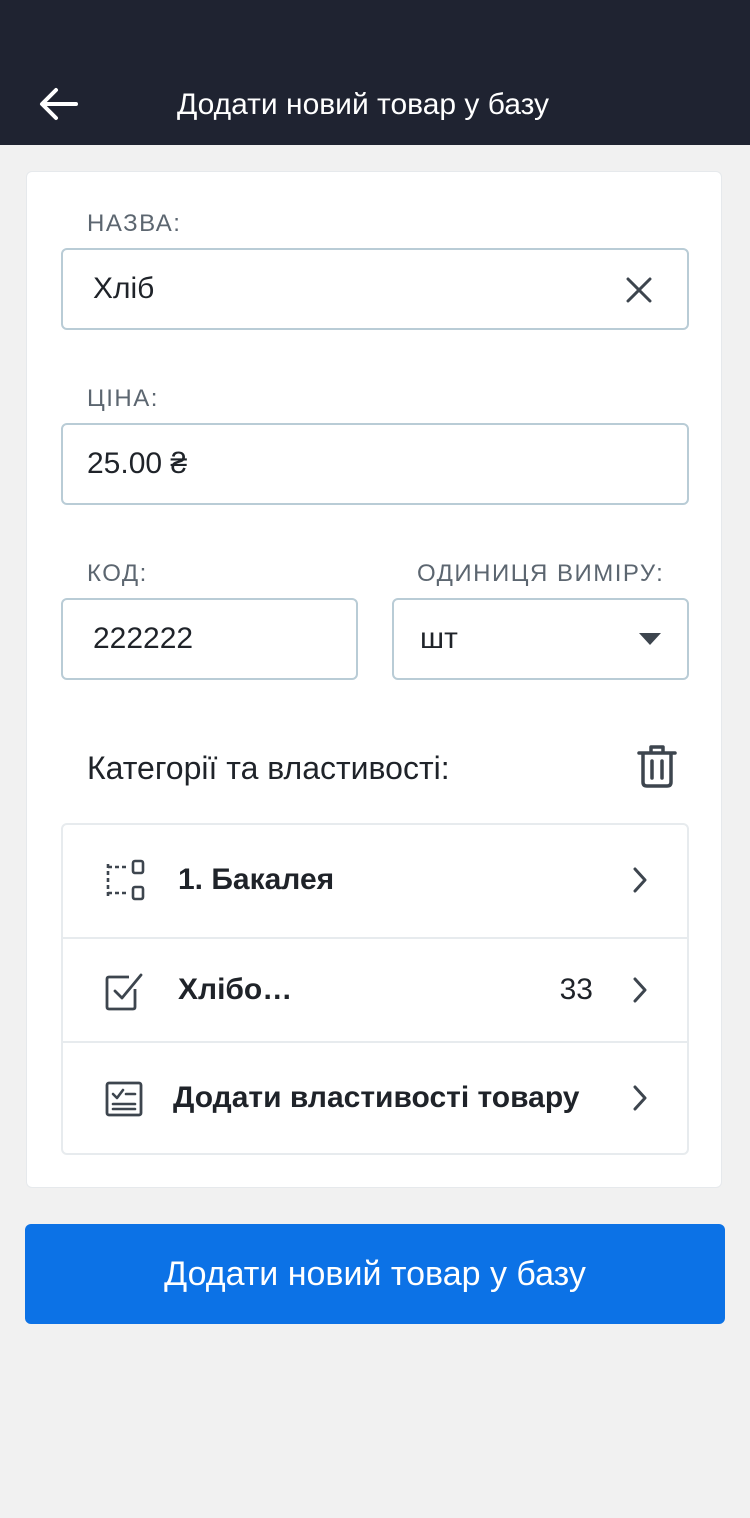 The height and width of the screenshot is (1518, 750). I want to click on top-app-bar: Додати новий товар у базу, so click(375, 72).